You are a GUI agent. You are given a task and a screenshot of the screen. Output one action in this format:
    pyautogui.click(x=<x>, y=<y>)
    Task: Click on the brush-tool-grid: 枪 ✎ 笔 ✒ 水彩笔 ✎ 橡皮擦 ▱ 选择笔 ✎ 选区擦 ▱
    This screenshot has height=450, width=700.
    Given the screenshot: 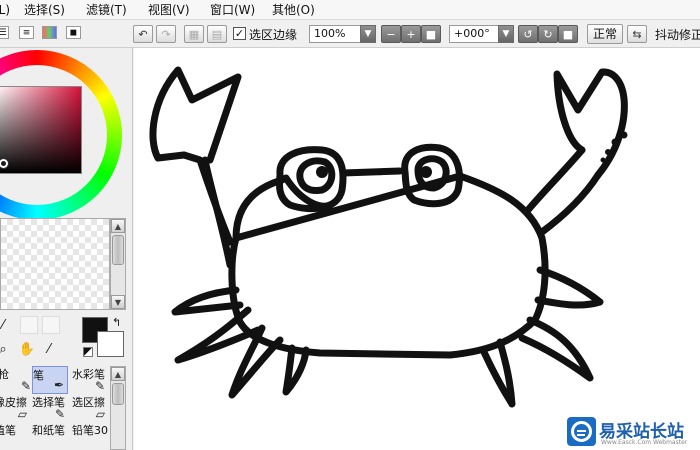 What is the action you would take?
    pyautogui.click(x=55, y=408)
    